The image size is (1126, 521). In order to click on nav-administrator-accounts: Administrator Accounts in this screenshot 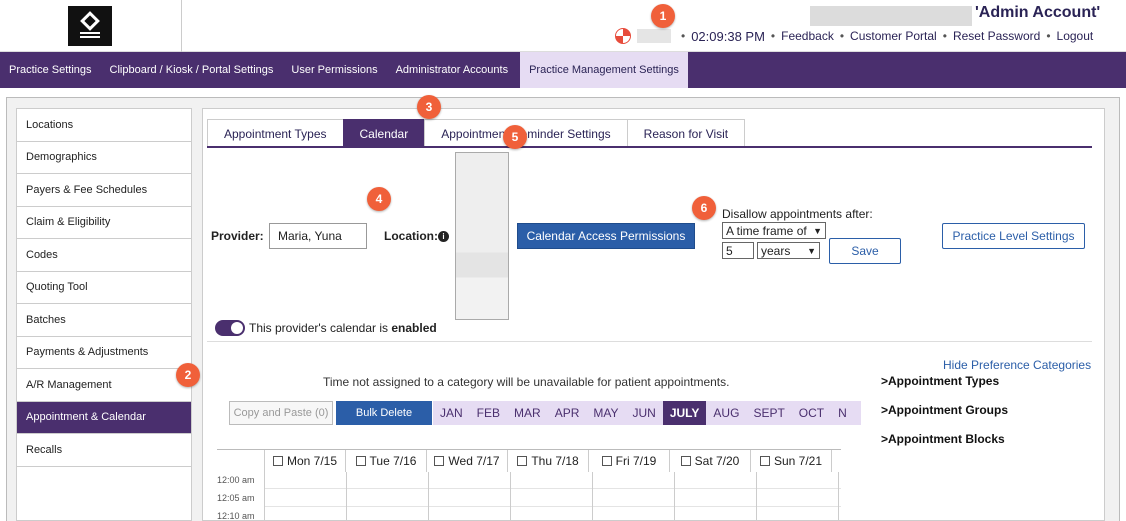, I will do `click(452, 70)`.